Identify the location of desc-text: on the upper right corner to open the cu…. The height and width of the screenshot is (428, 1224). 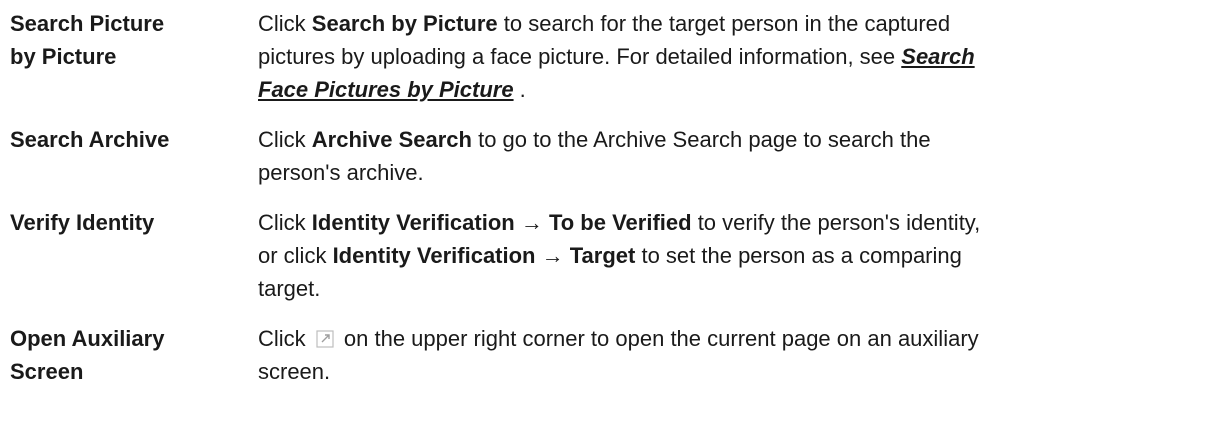
(658, 338).